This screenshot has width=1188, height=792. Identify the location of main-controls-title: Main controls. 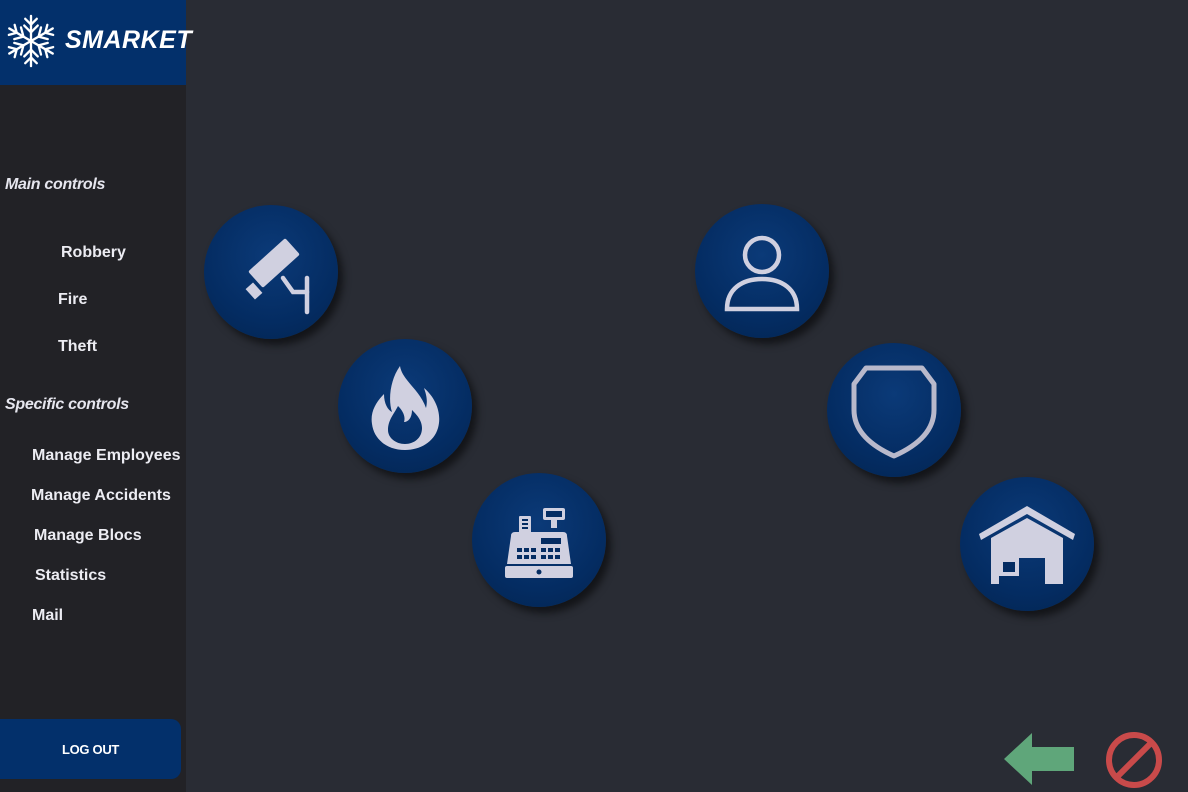
(55, 184).